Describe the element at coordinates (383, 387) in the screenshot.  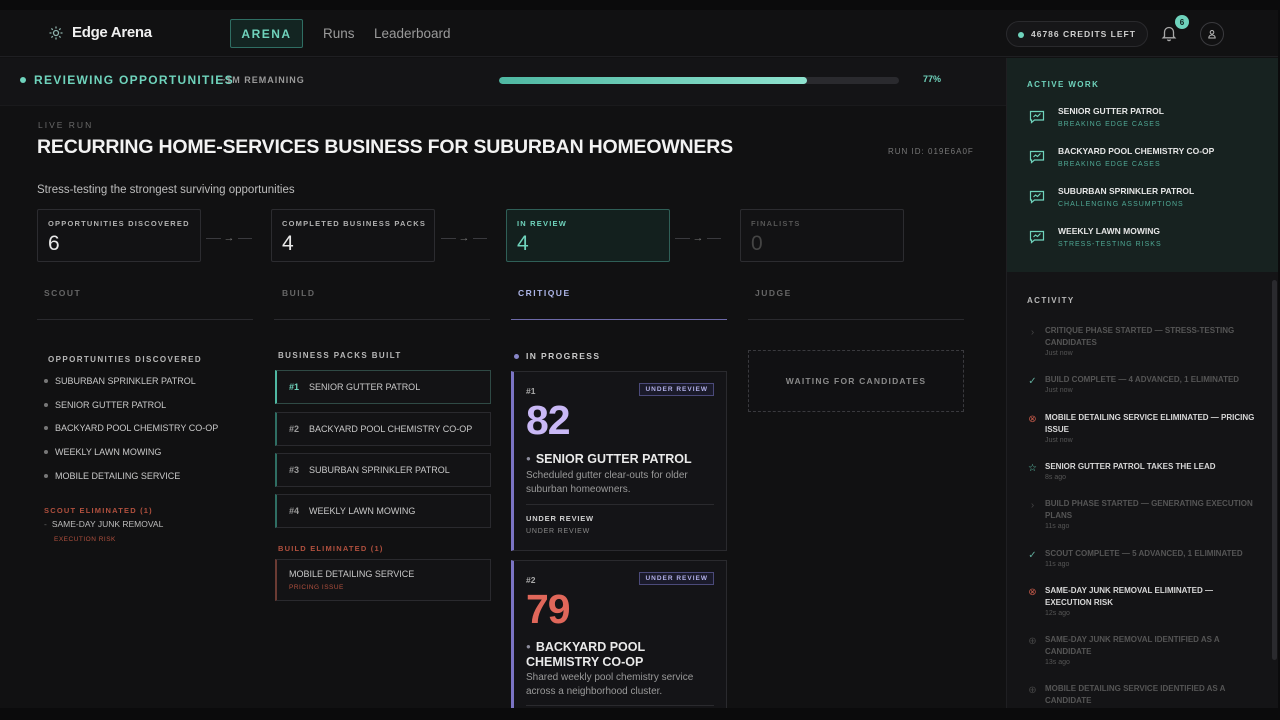
I see `business-pack-row: #1 SENIOR GUTTER PATROL` at that location.